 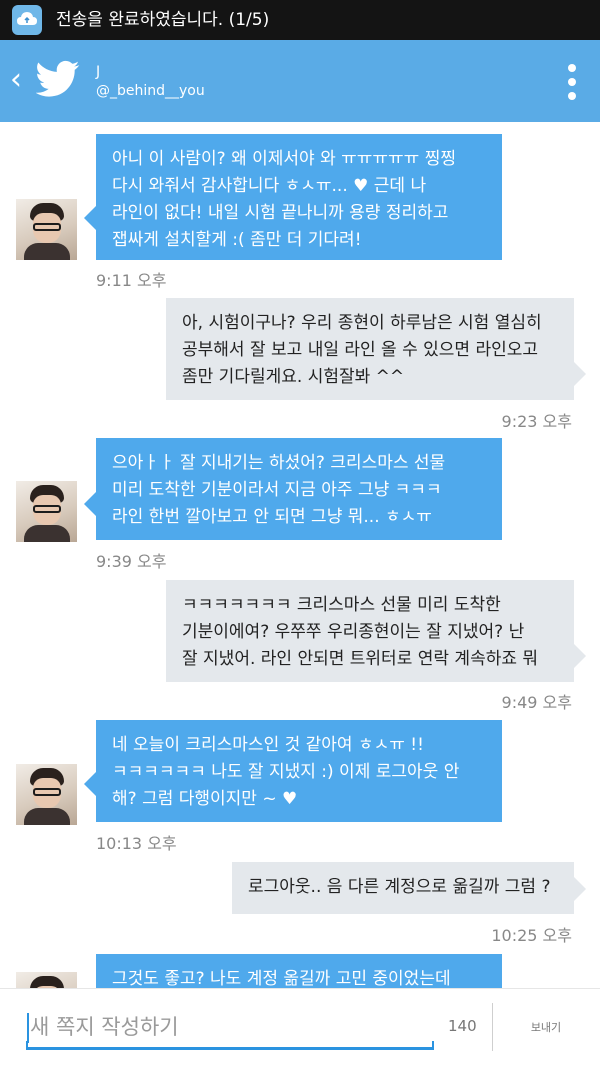 What do you see at coordinates (150, 91) in the screenshot?
I see `conversation-user-handle: @_behind__you` at bounding box center [150, 91].